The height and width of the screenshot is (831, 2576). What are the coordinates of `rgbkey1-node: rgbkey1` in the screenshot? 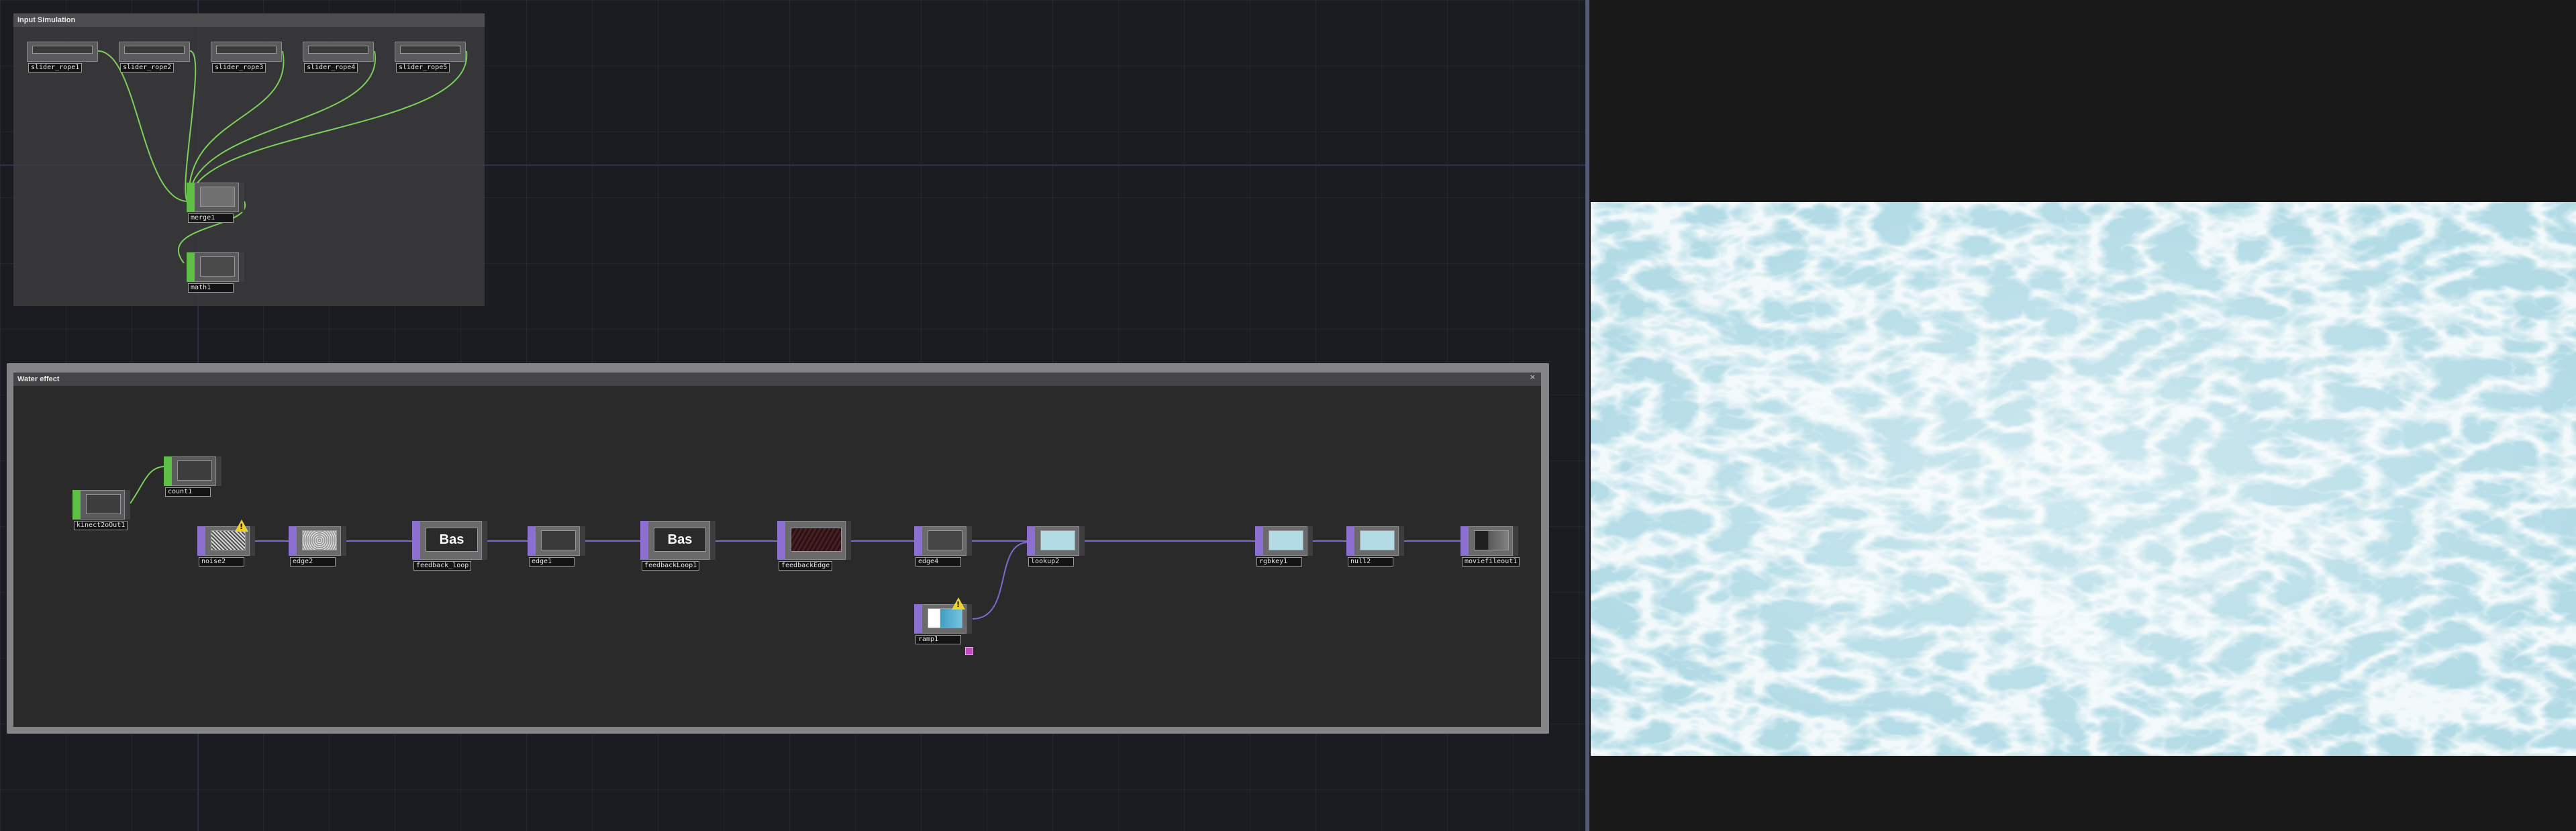 It's located at (1284, 546).